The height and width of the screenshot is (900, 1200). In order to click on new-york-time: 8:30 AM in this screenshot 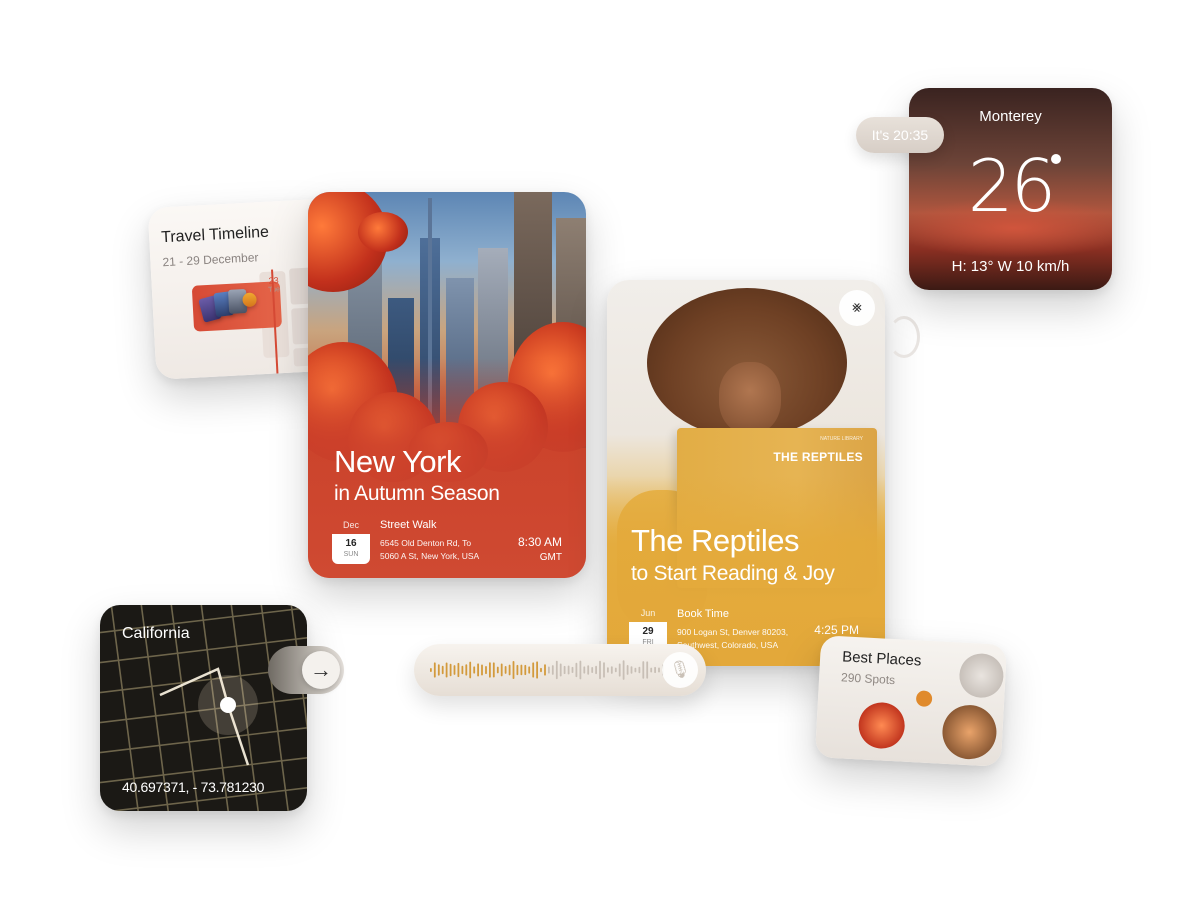, I will do `click(539, 542)`.